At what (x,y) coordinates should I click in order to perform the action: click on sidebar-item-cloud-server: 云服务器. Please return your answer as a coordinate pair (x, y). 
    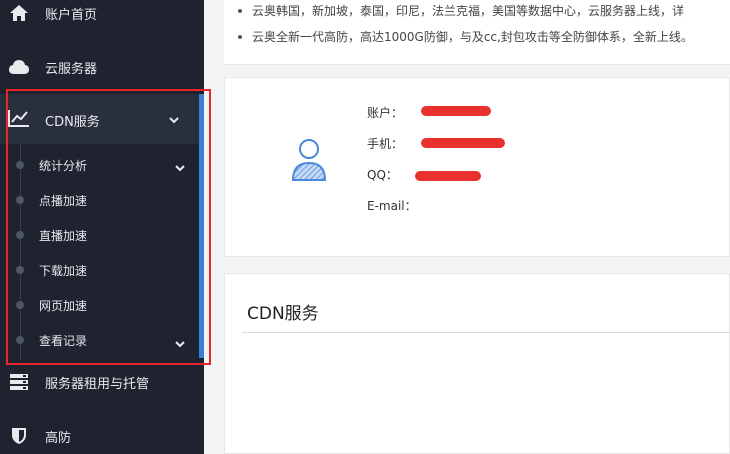
    Looking at the image, I should click on (102, 67).